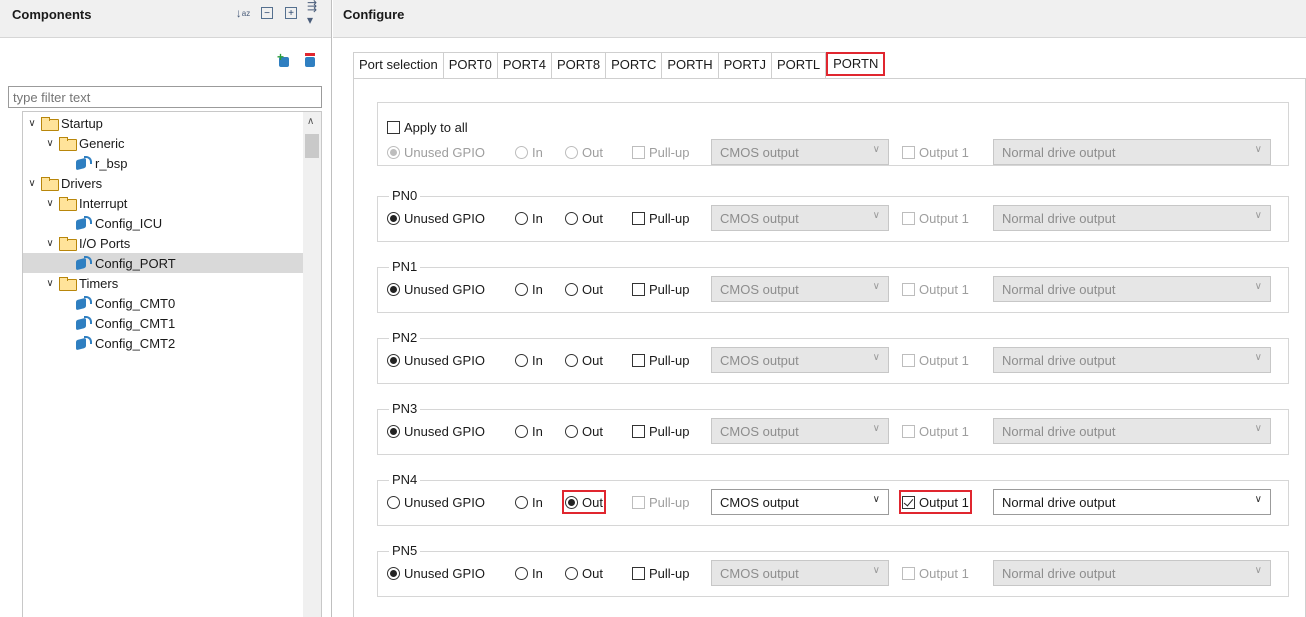 The height and width of the screenshot is (617, 1306). Describe the element at coordinates (944, 431) in the screenshot. I see `output1-checkbox-label: Output 1` at that location.